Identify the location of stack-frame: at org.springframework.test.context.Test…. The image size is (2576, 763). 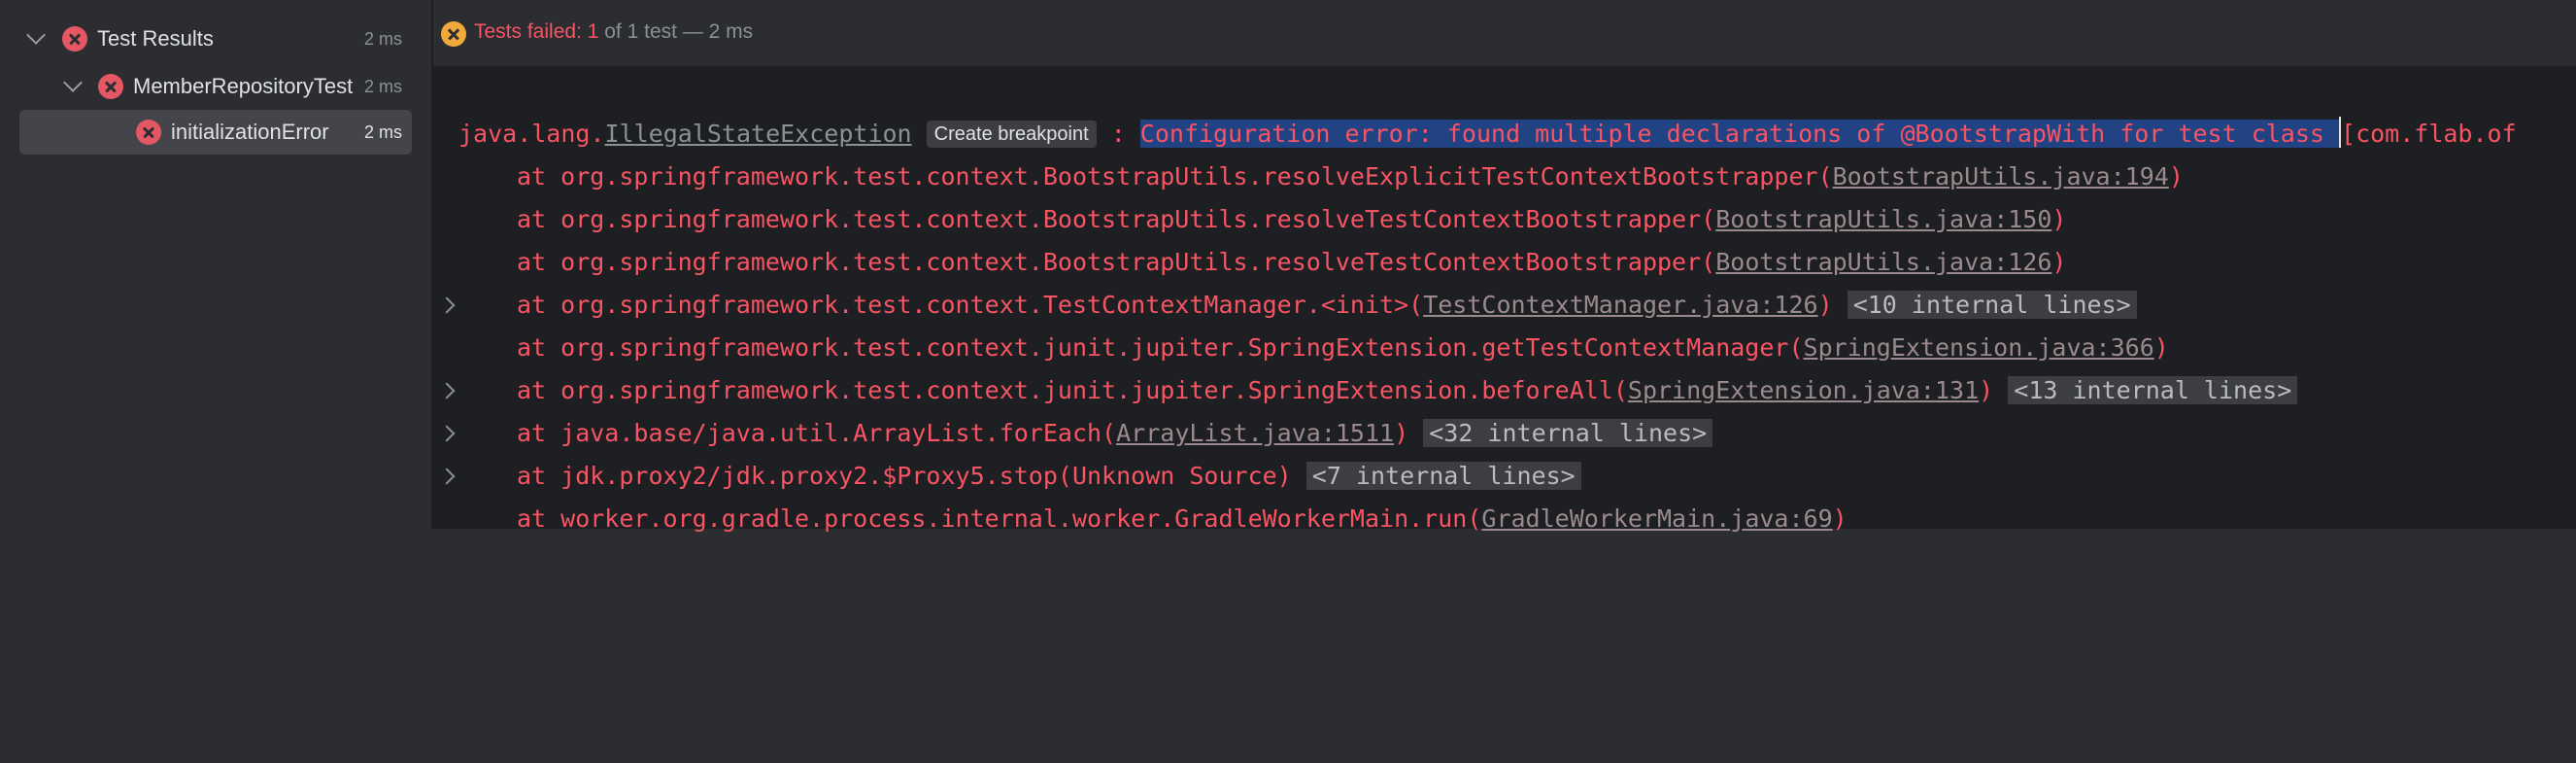
(1327, 305).